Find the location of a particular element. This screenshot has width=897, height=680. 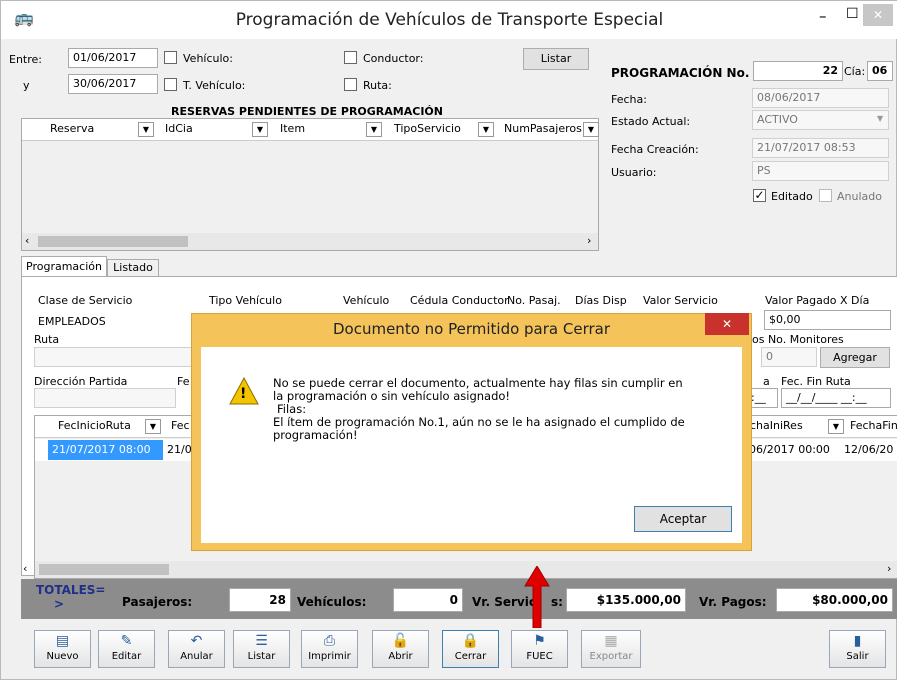

usuario-value: PS is located at coordinates (820, 171).